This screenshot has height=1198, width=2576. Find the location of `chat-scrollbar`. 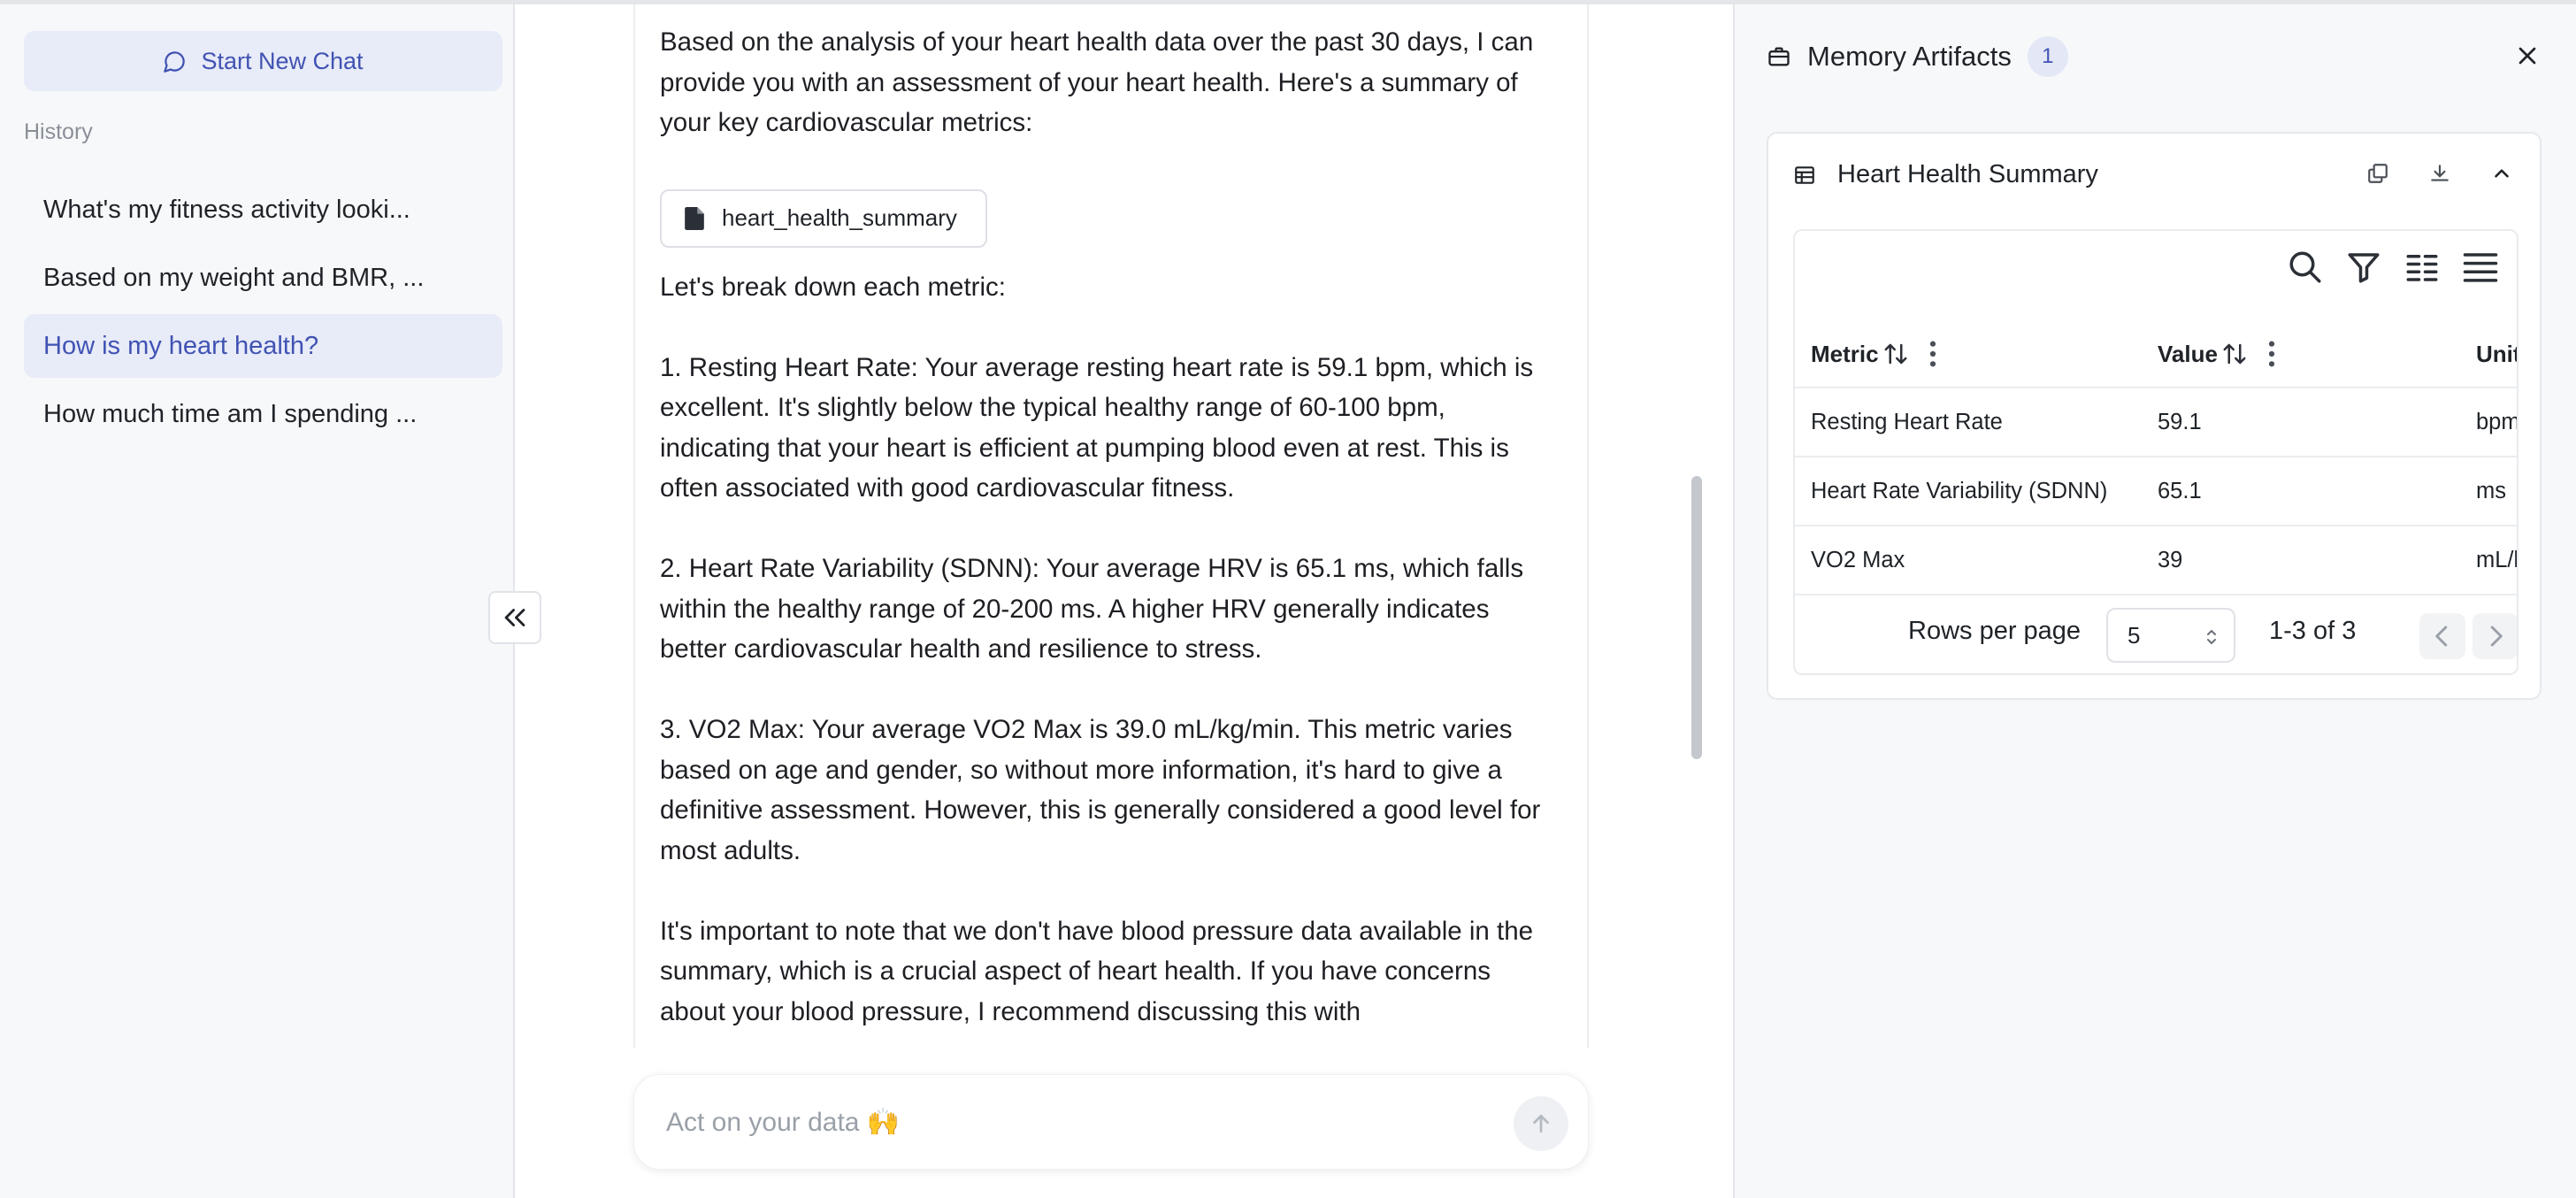

chat-scrollbar is located at coordinates (1696, 617).